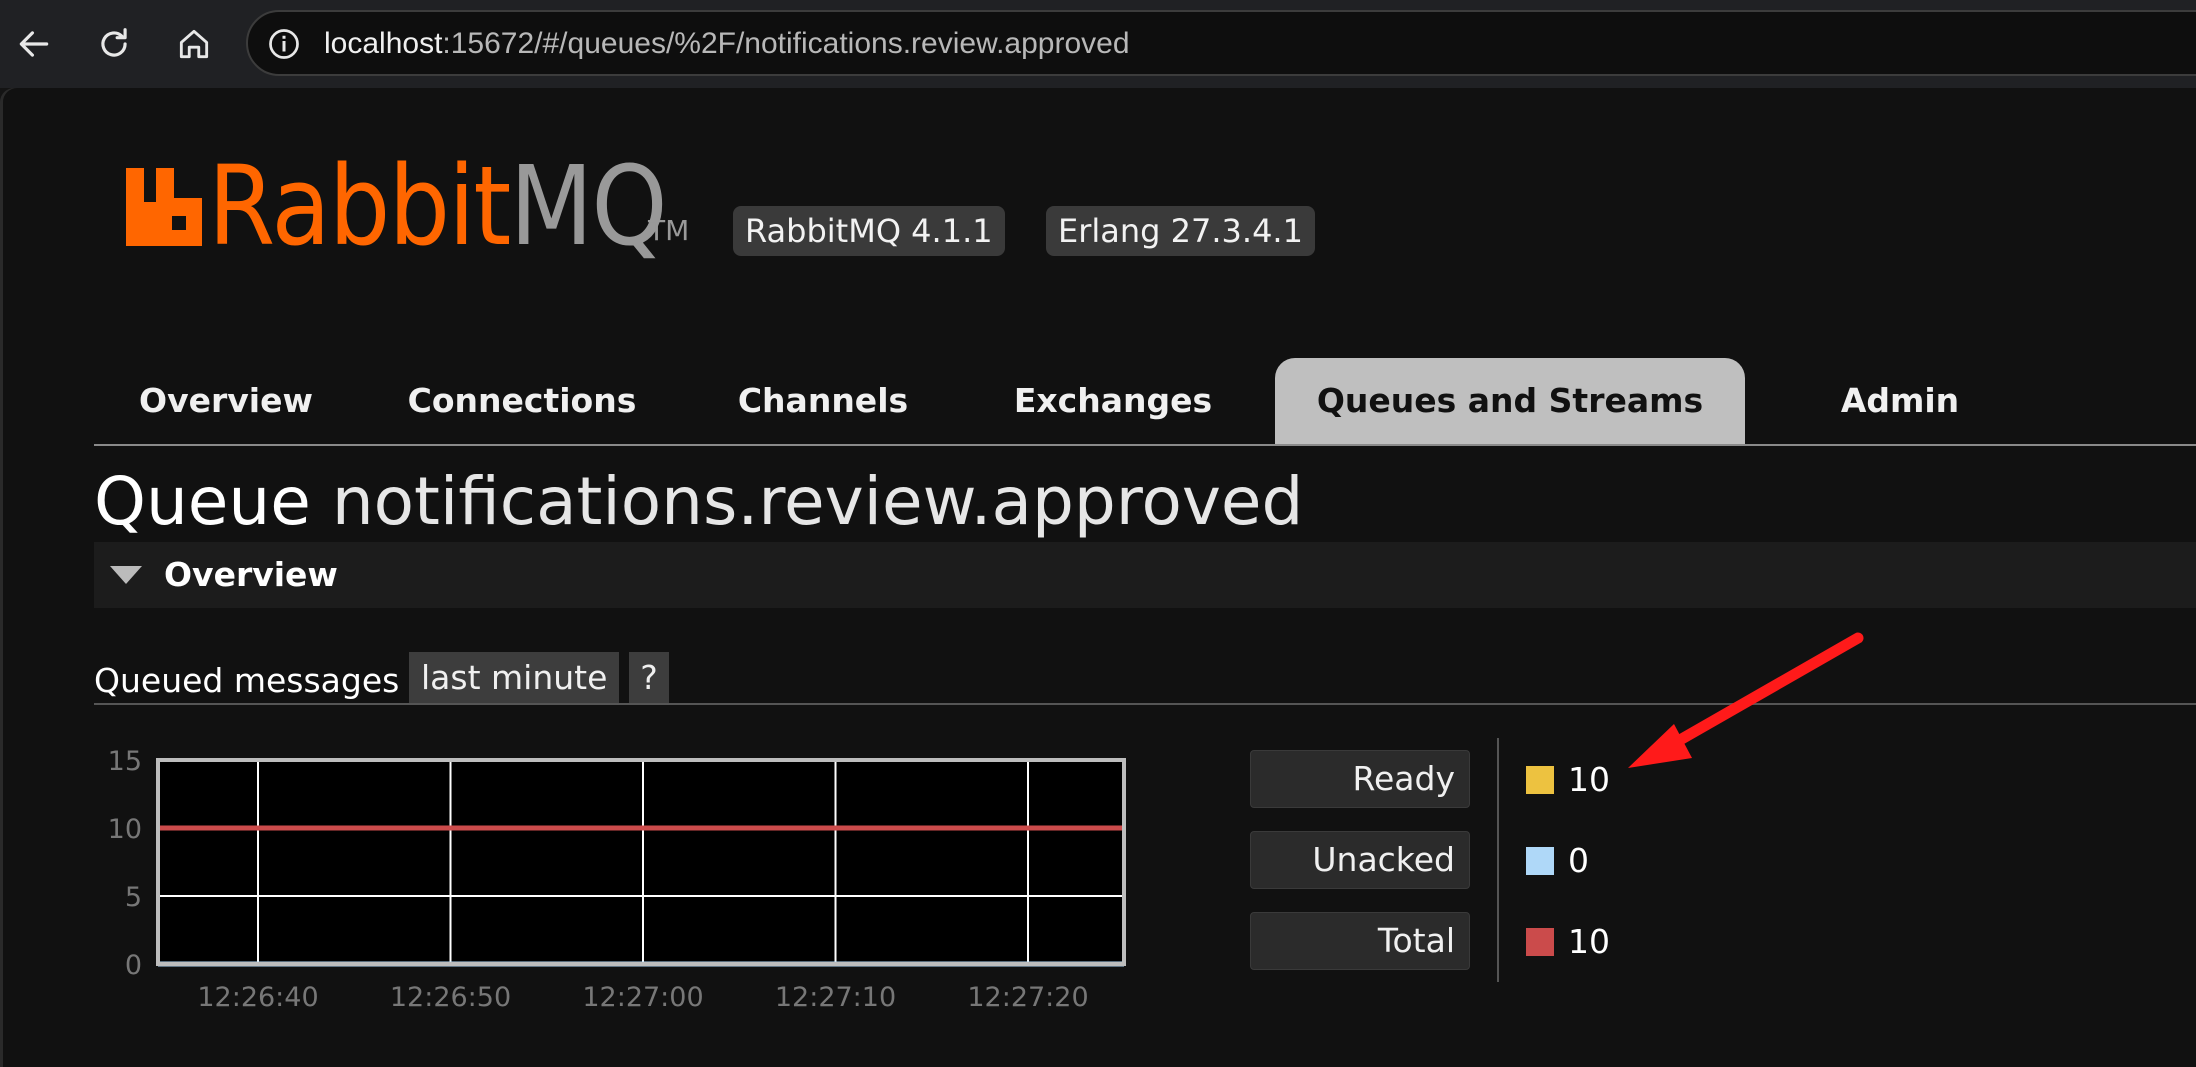 The width and height of the screenshot is (2196, 1067). Describe the element at coordinates (126, 575) in the screenshot. I see `triangle-down-icon` at that location.